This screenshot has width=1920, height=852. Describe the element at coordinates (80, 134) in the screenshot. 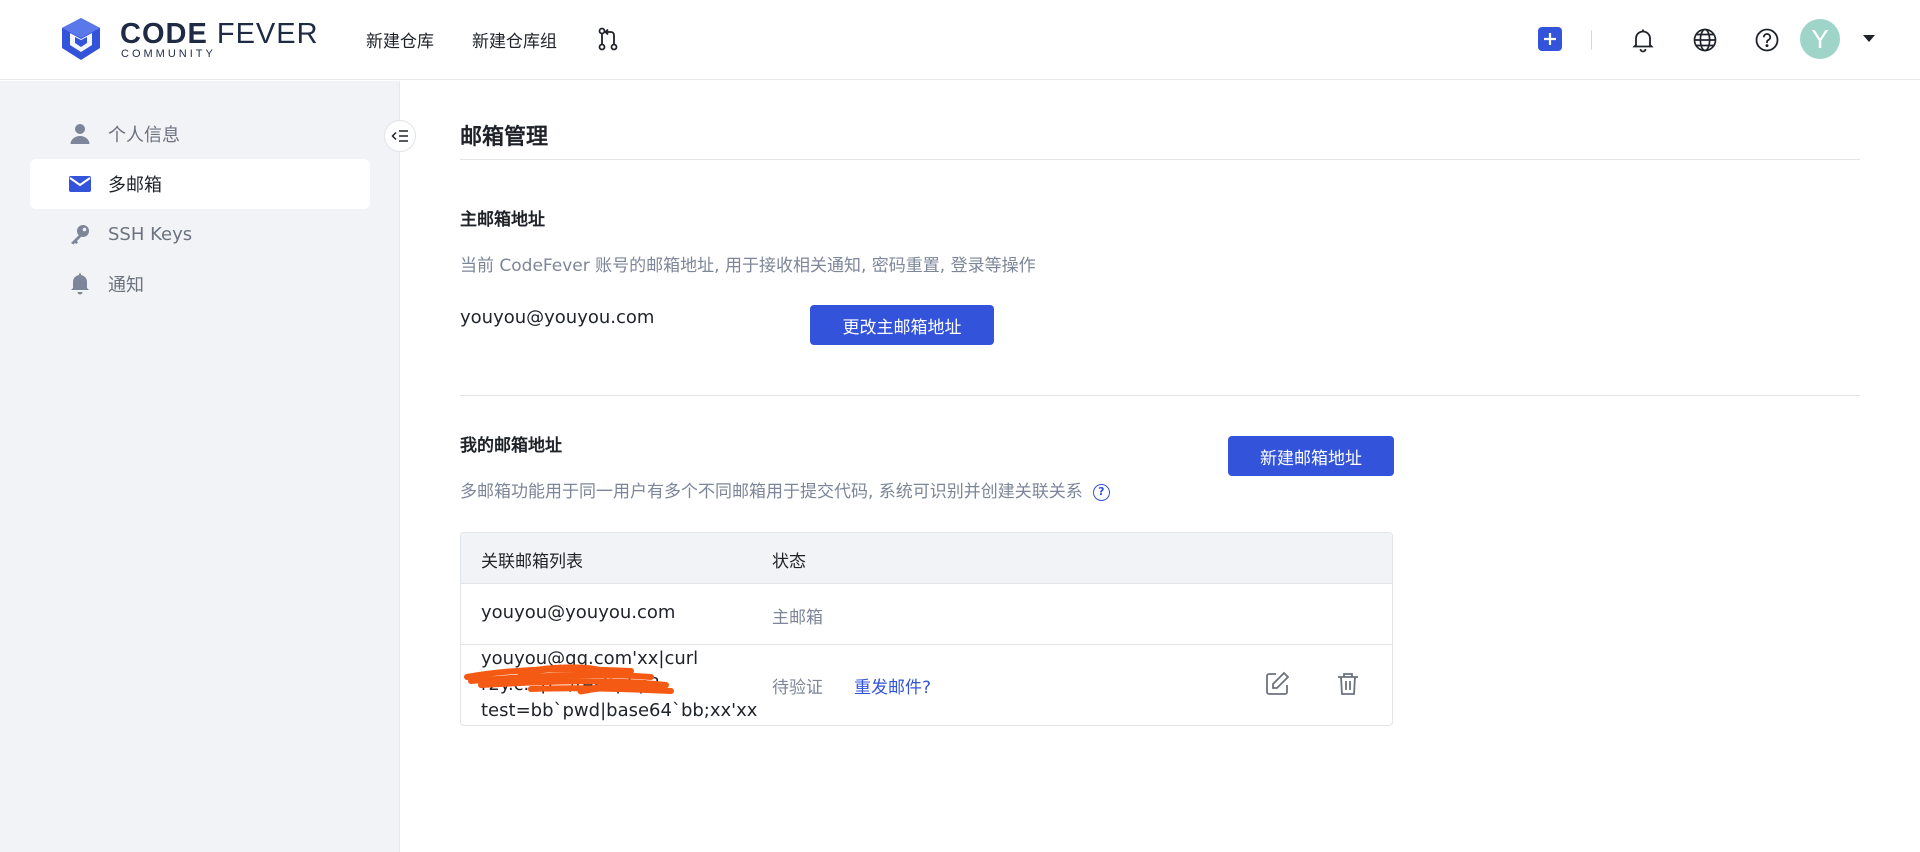

I see `user-icon` at that location.